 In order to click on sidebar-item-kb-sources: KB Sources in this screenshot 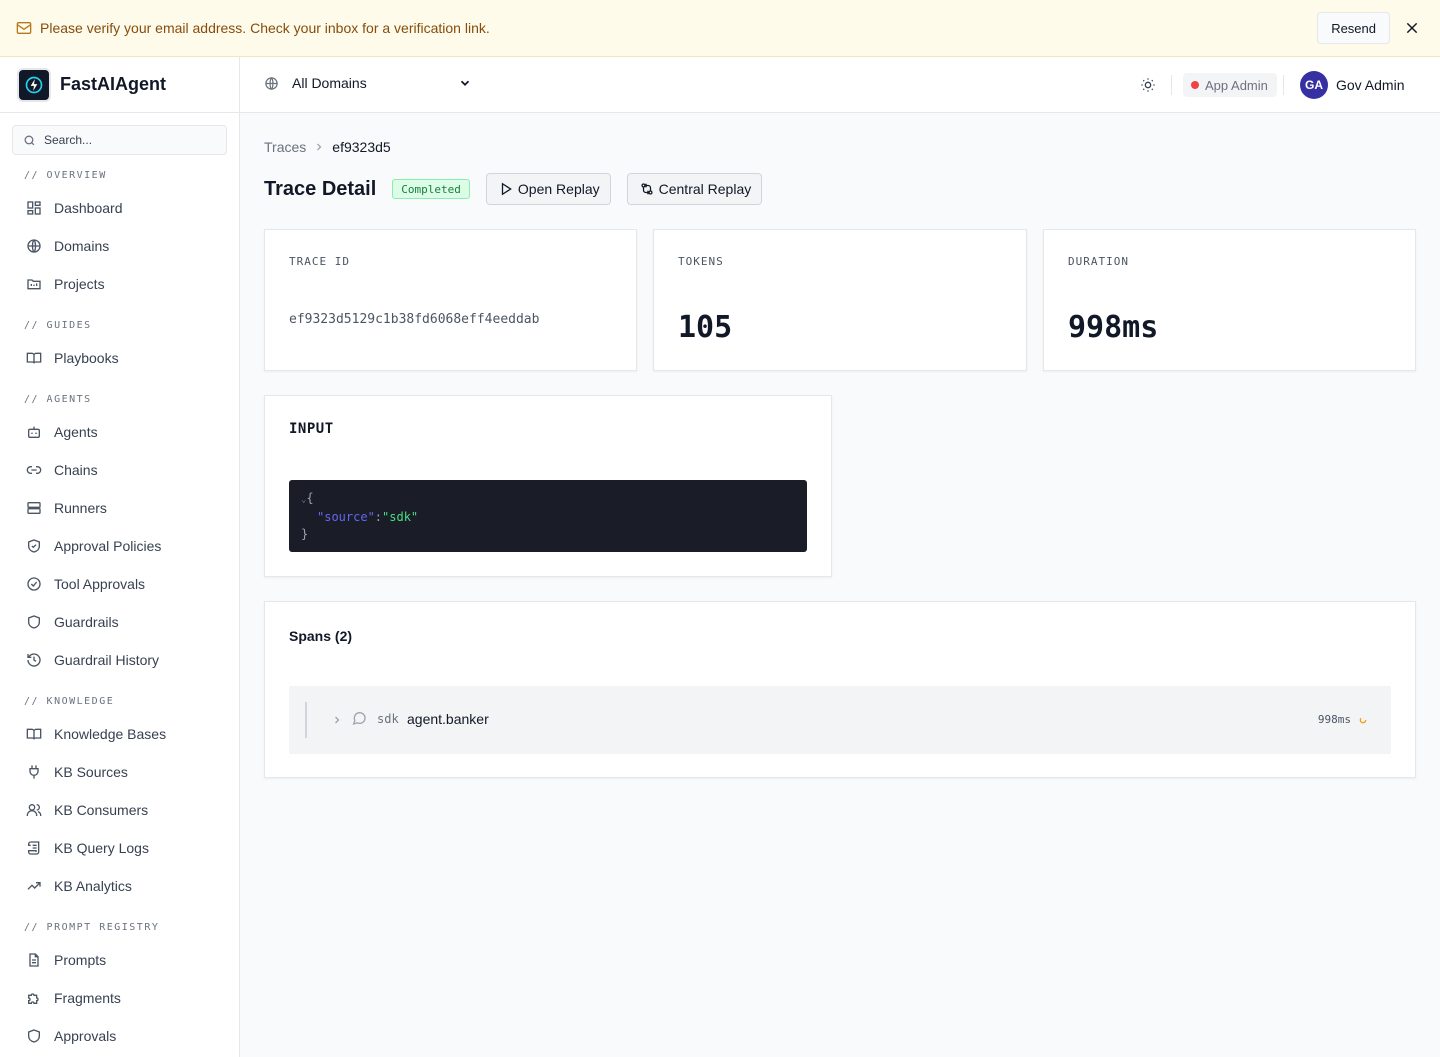, I will do `click(119, 772)`.